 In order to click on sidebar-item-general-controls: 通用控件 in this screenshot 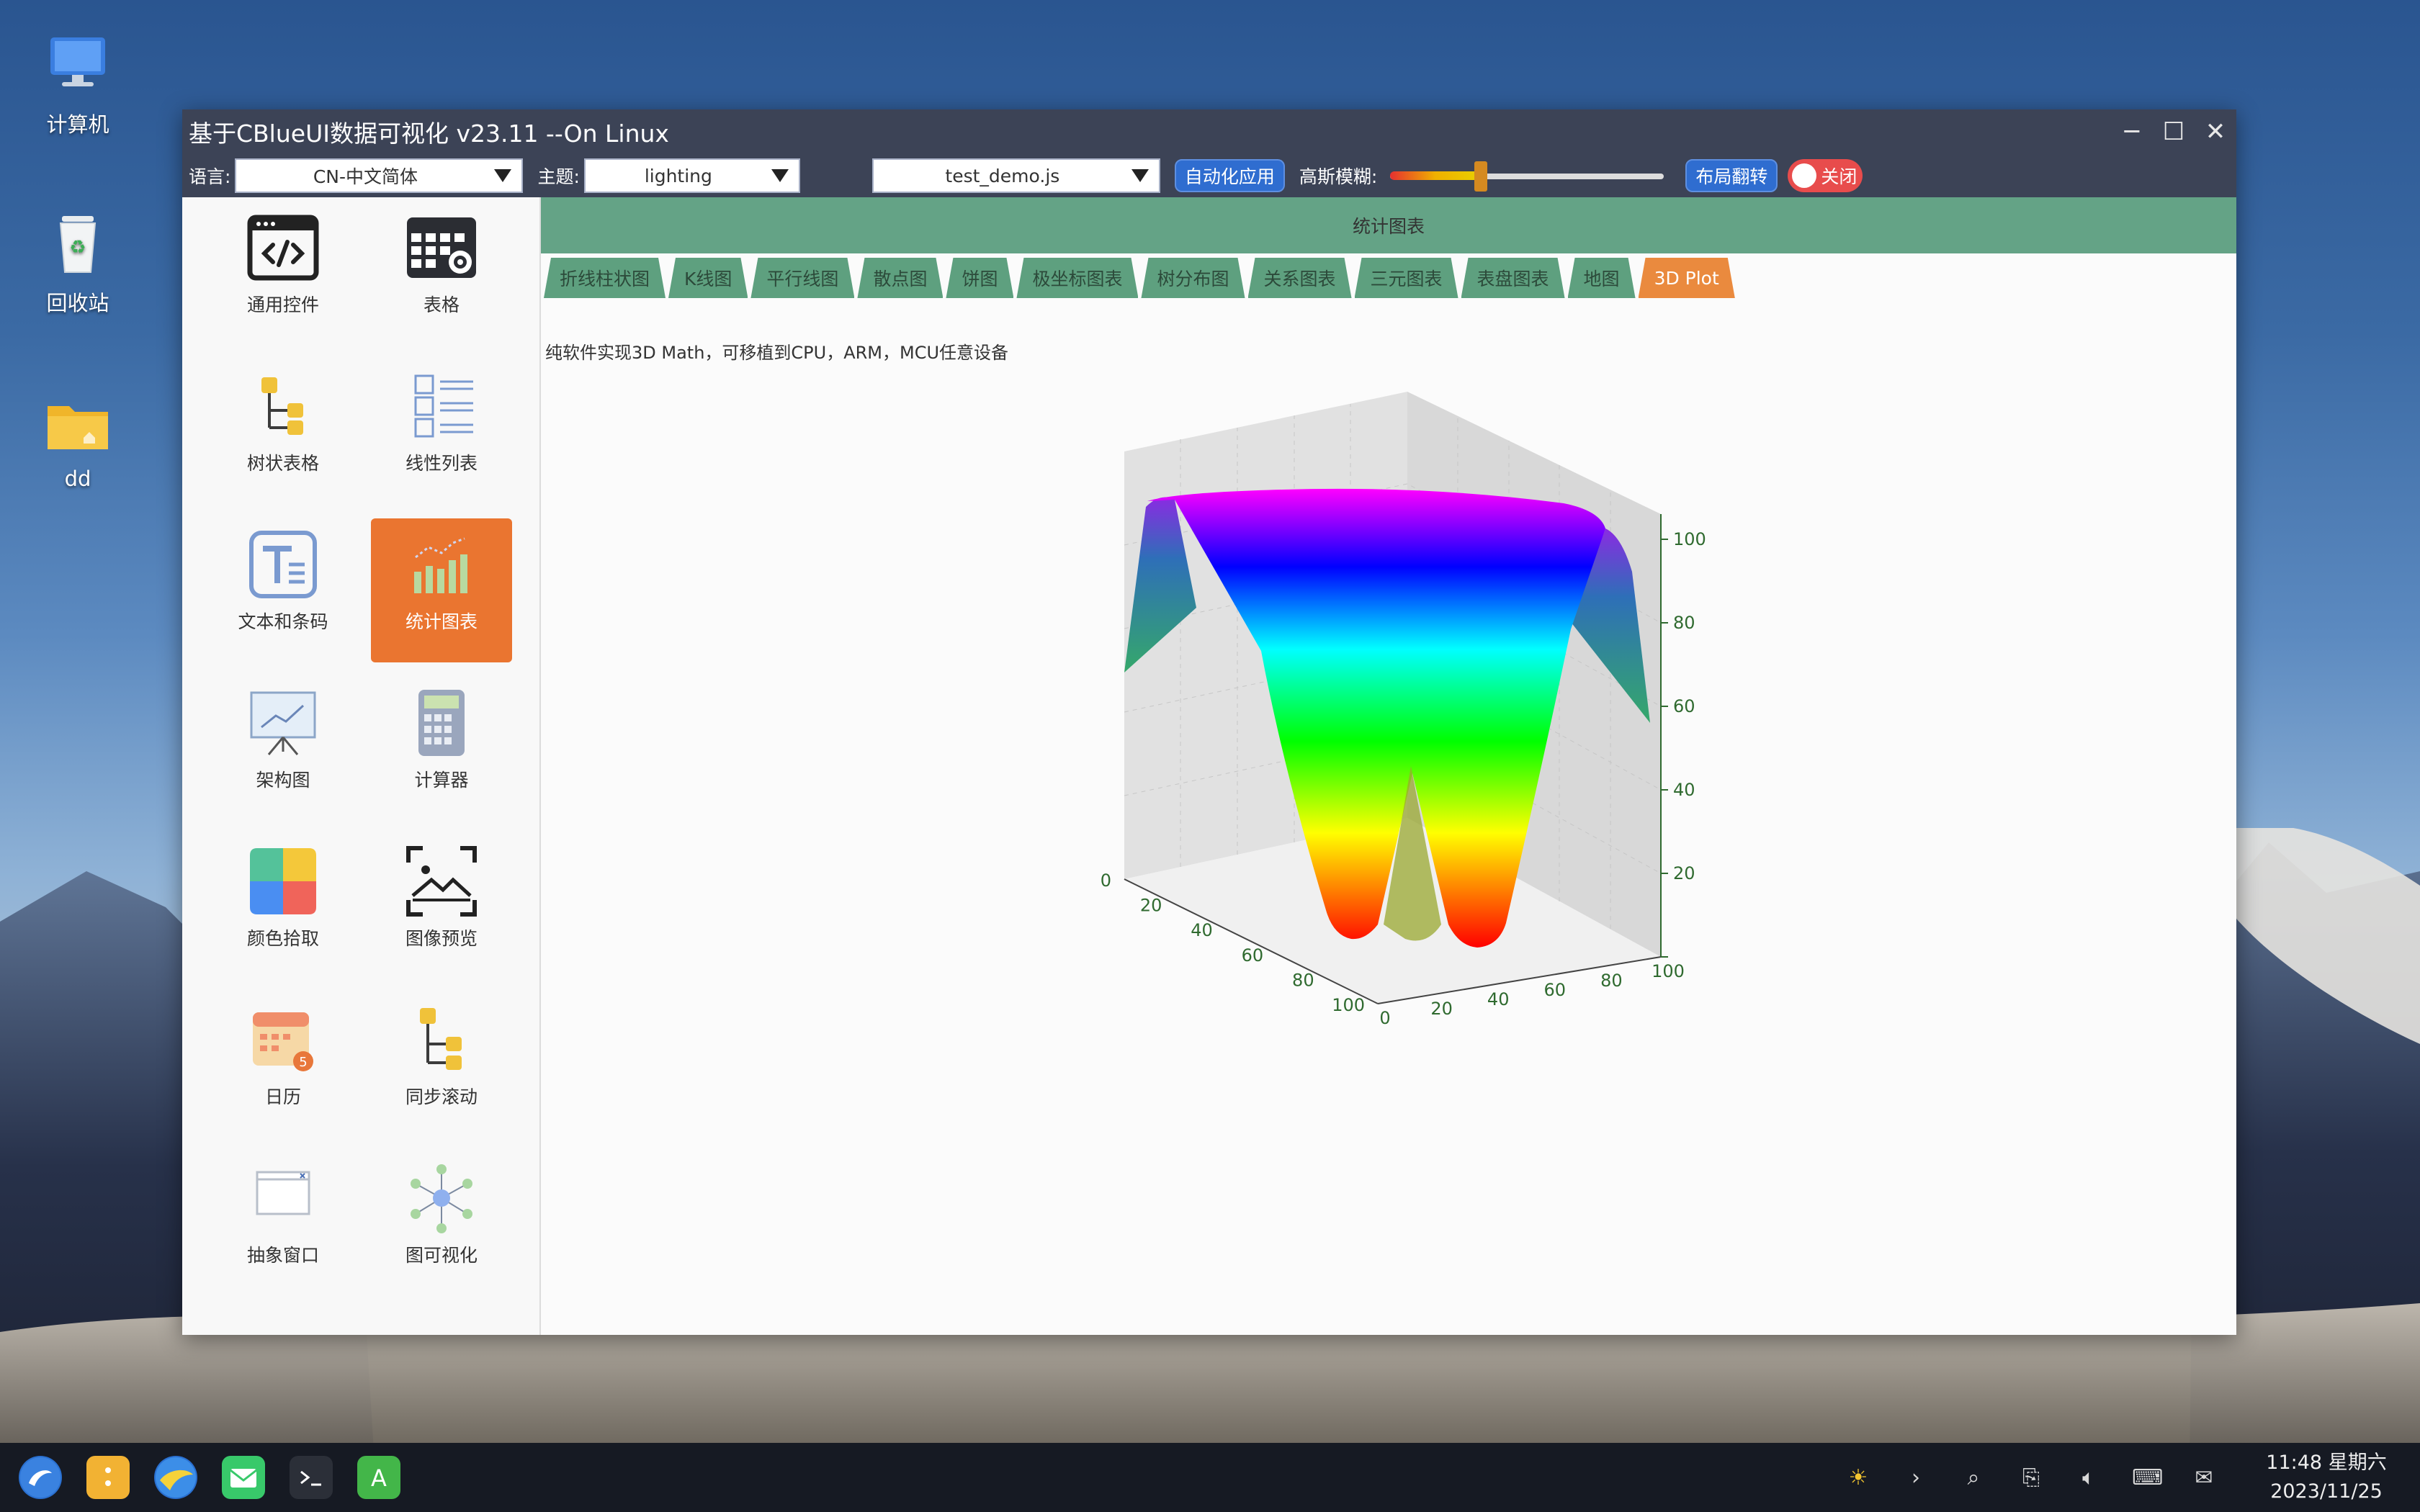, I will do `click(283, 274)`.